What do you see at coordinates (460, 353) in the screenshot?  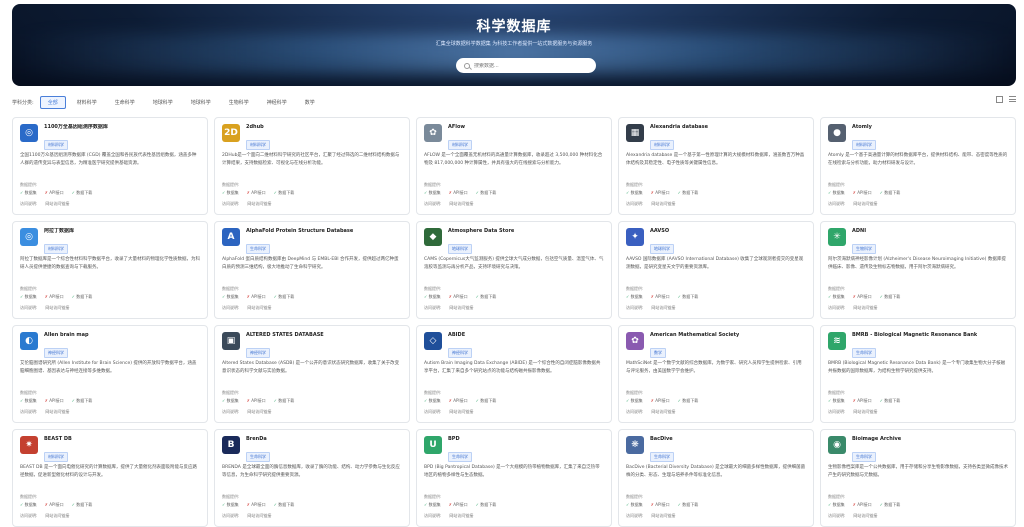 I see `category-tag: 神经科学` at bounding box center [460, 353].